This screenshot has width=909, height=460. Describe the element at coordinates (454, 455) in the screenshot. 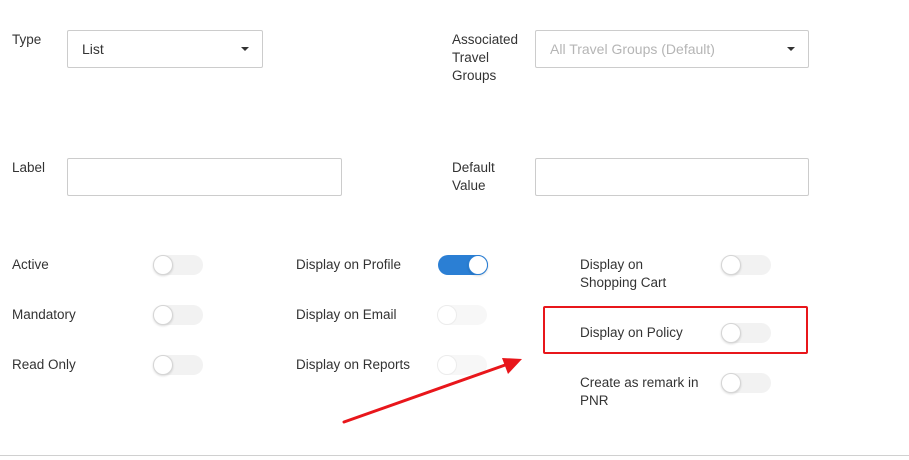

I see `divider` at that location.